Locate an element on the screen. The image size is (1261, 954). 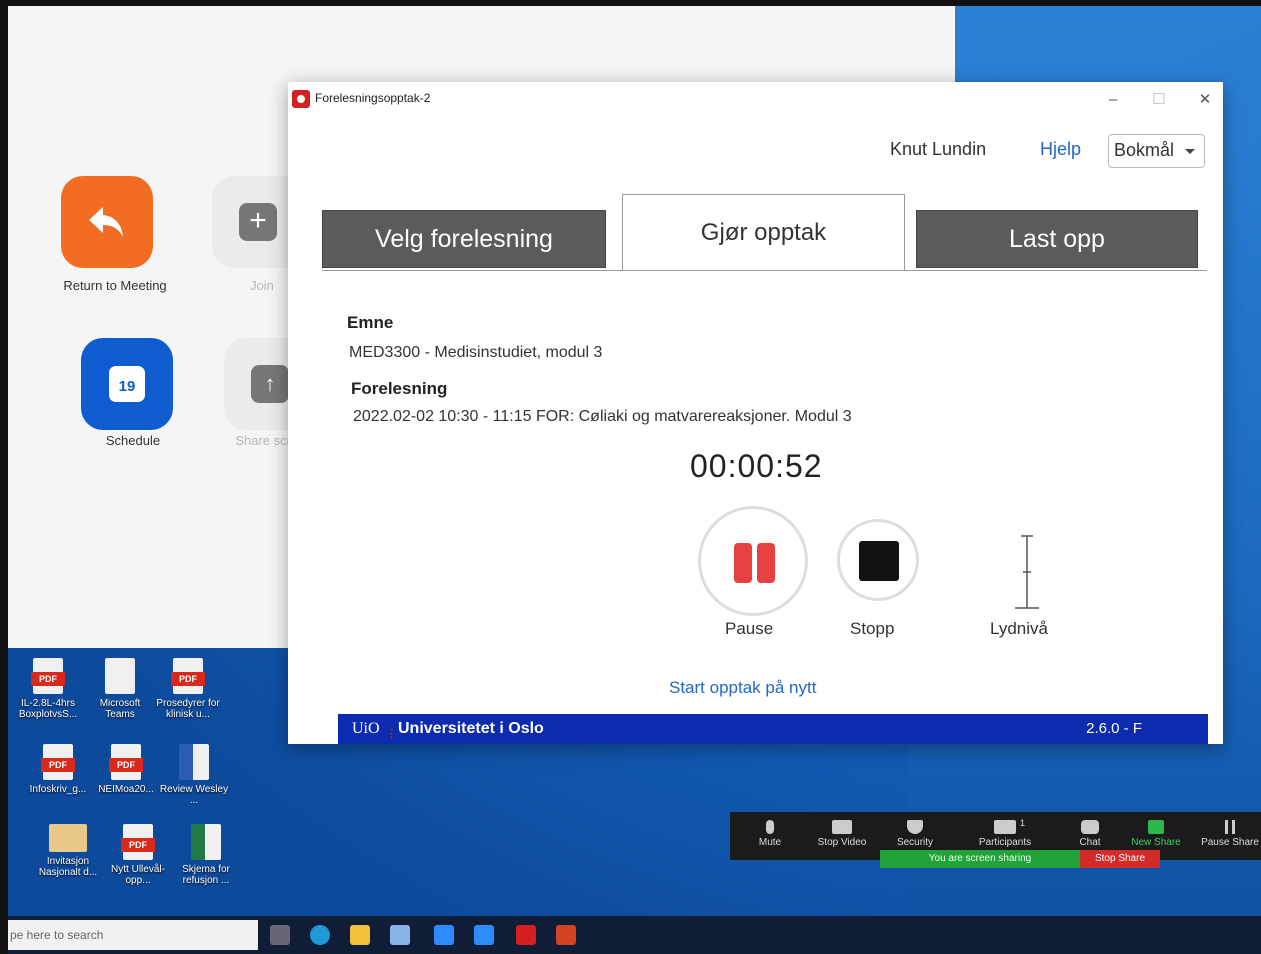
user-name: Knut Lundin is located at coordinates (938, 149).